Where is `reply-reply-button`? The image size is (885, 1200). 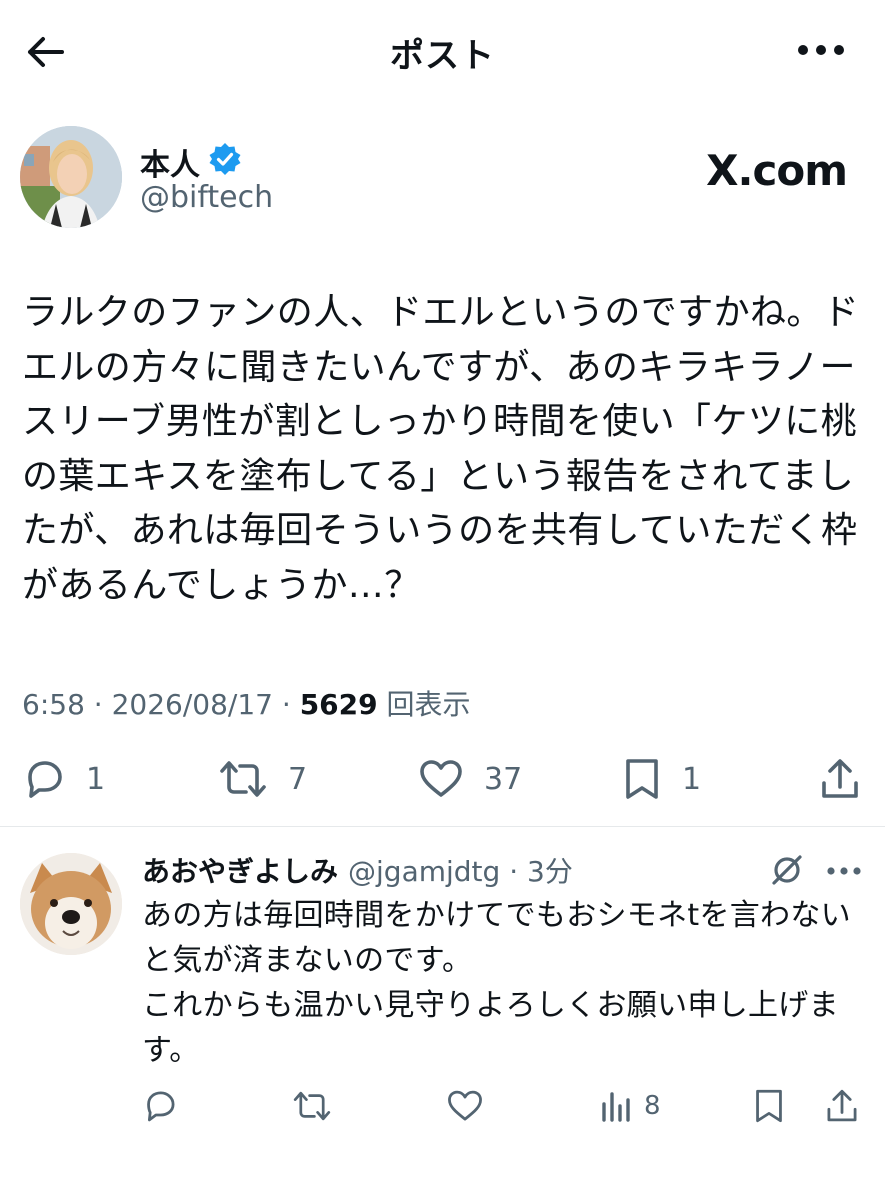 reply-reply-button is located at coordinates (160, 1106).